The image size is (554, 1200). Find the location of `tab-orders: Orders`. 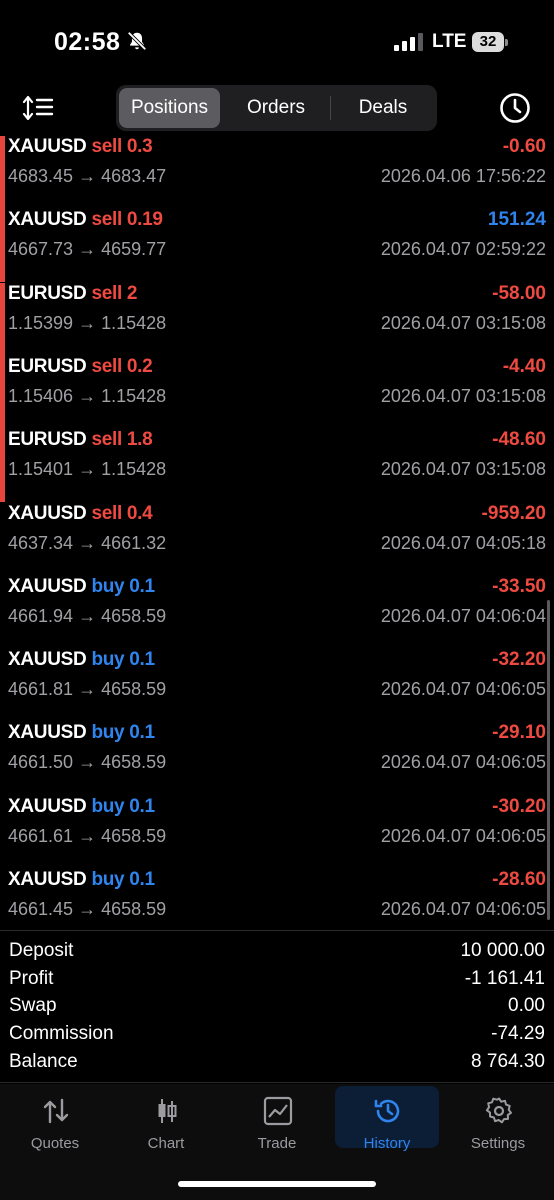

tab-orders: Orders is located at coordinates (276, 108).